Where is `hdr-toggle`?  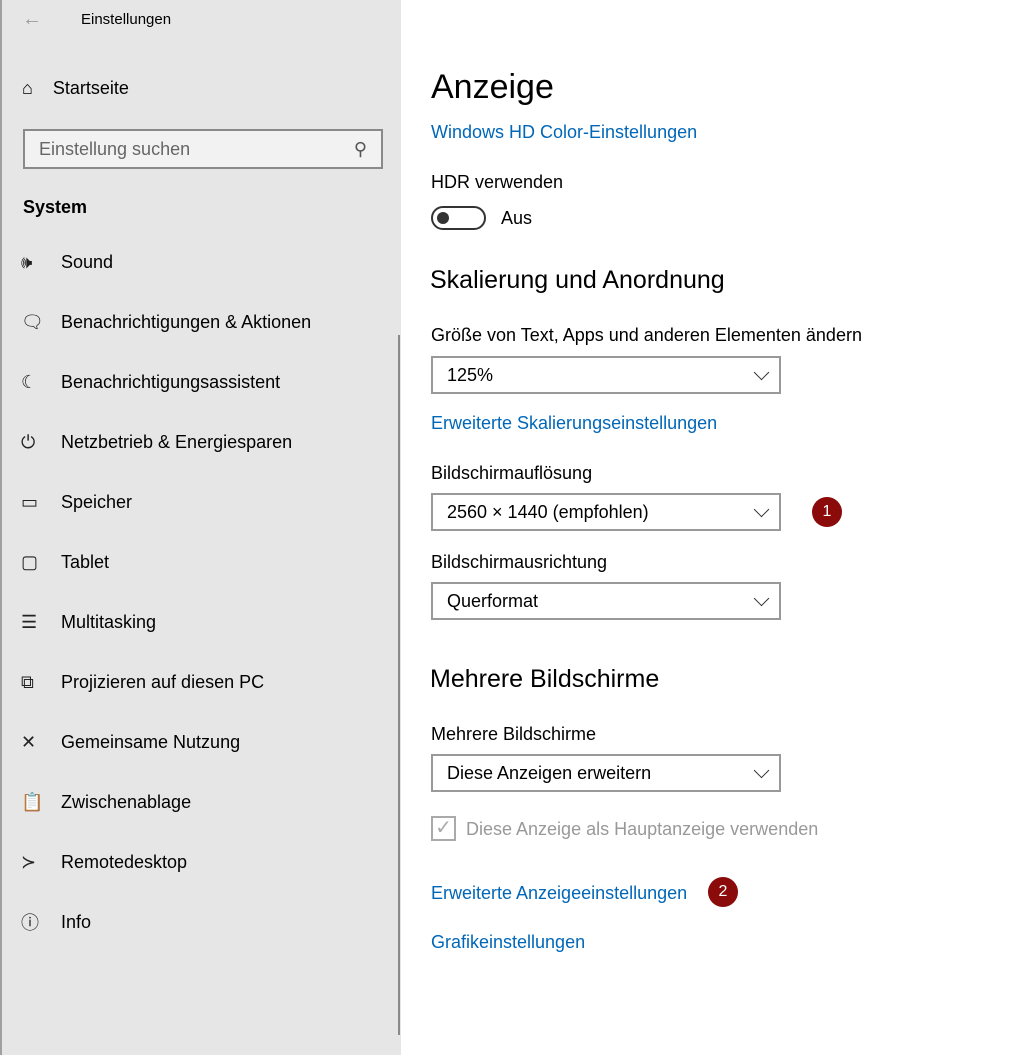 hdr-toggle is located at coordinates (458, 218).